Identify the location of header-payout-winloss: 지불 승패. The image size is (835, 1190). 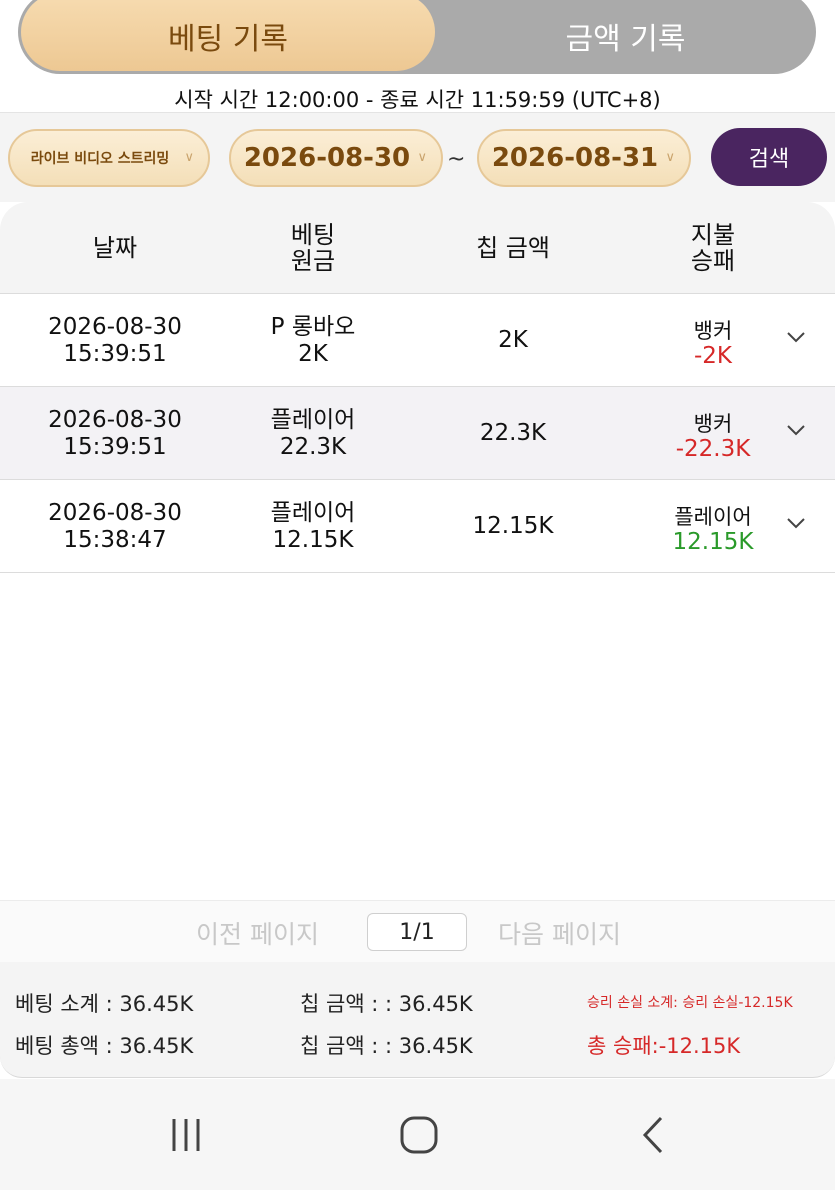
(713, 248).